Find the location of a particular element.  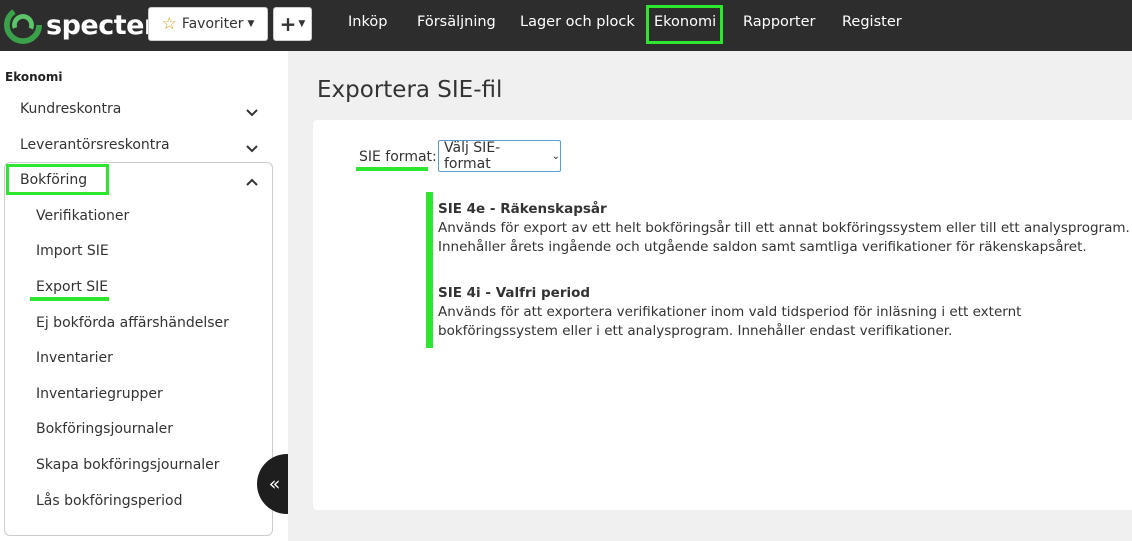

specter-logo-icon is located at coordinates (23, 25).